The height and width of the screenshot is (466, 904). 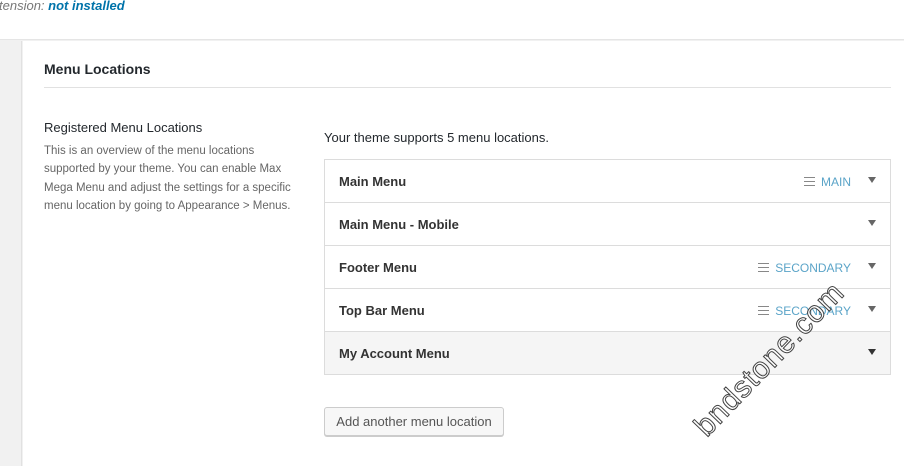 I want to click on extension-status: tension: not installed, so click(x=62, y=6).